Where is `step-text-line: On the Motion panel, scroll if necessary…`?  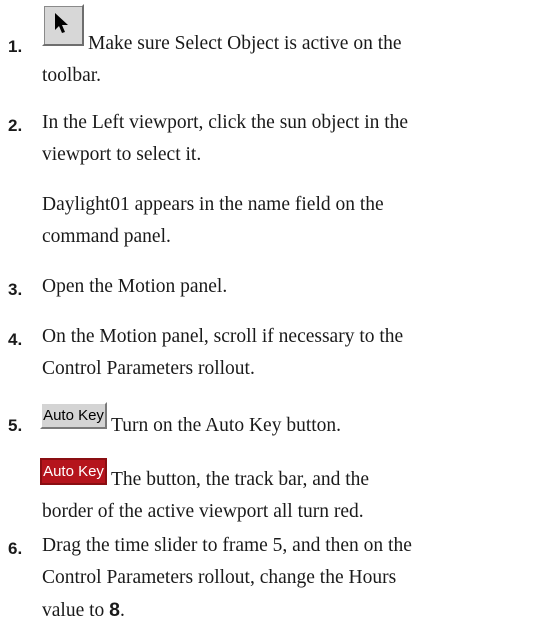
step-text-line: On the Motion panel, scroll if necessary… is located at coordinates (223, 336).